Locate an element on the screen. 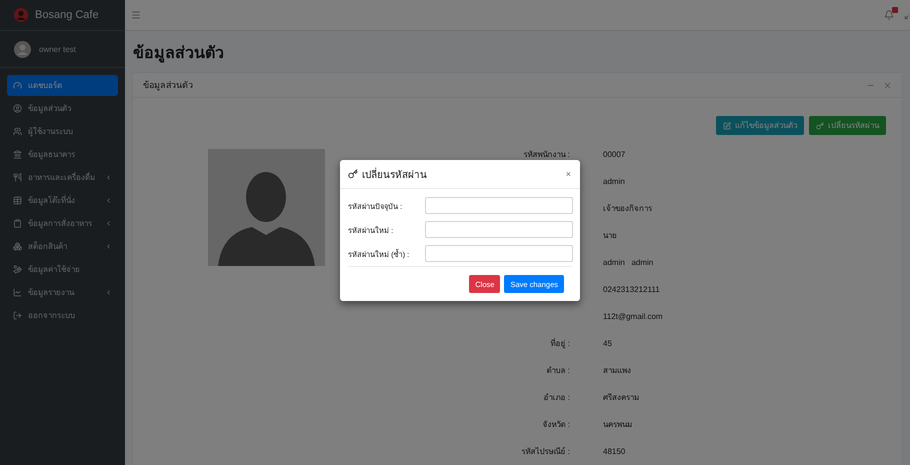  sidebar-item: ออกจากระบบ is located at coordinates (62, 315).